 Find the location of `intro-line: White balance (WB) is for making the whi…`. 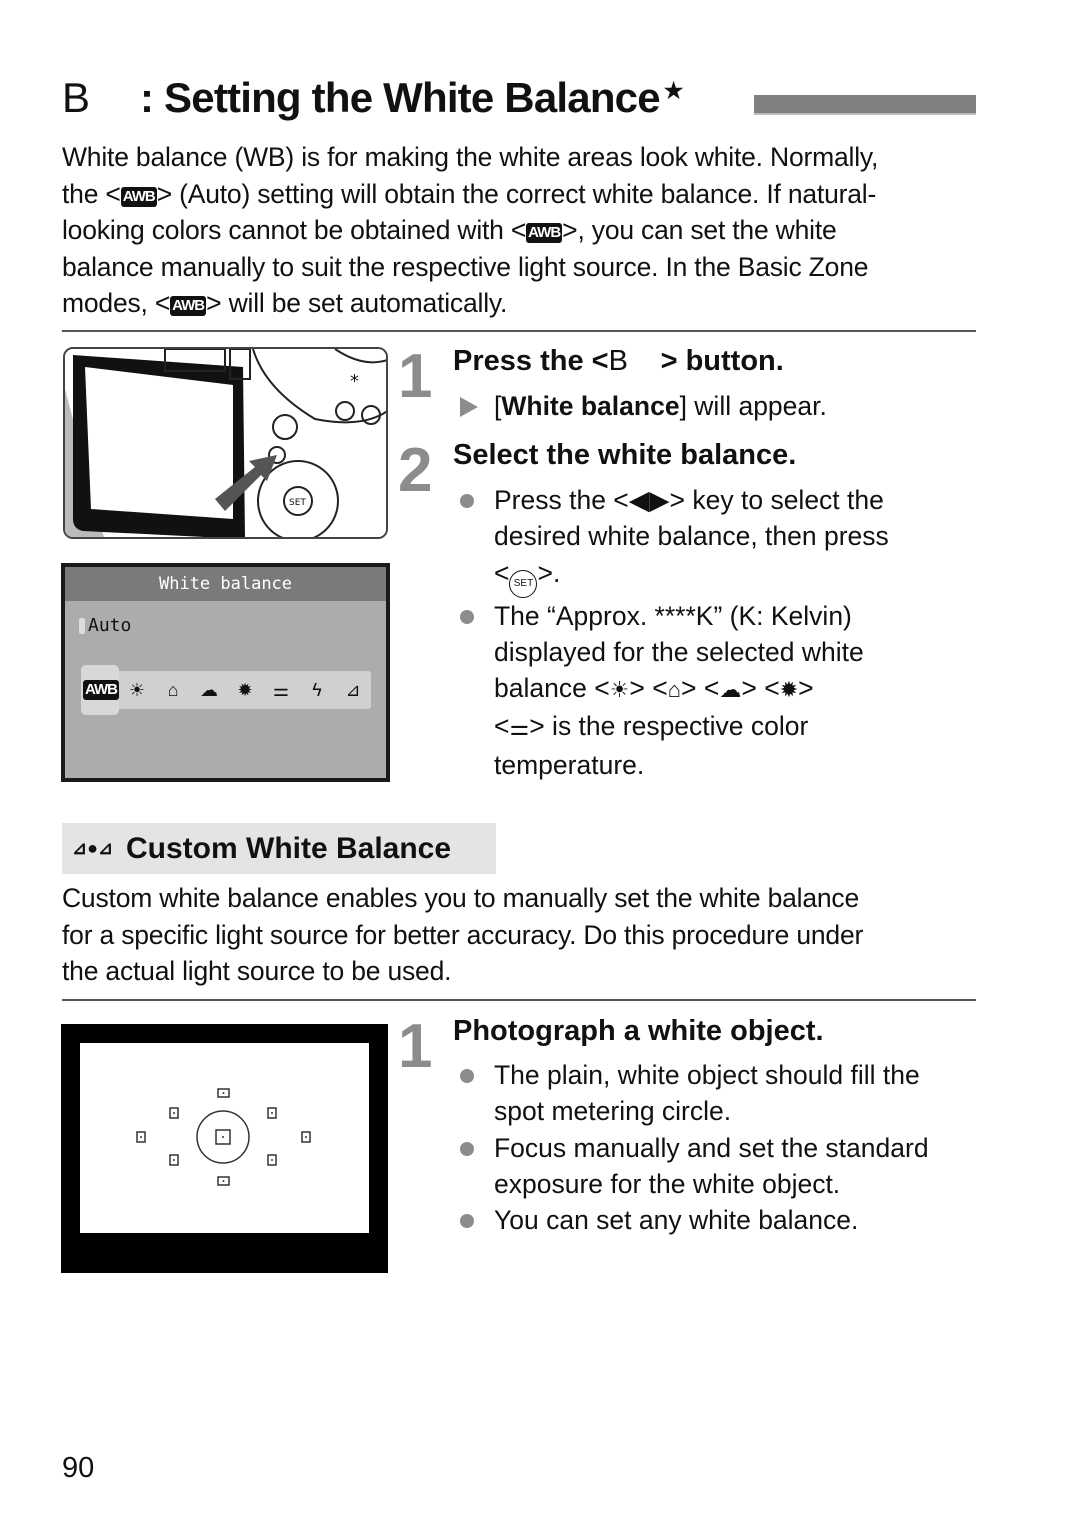

intro-line: White balance (WB) is for making the whi… is located at coordinates (470, 157).